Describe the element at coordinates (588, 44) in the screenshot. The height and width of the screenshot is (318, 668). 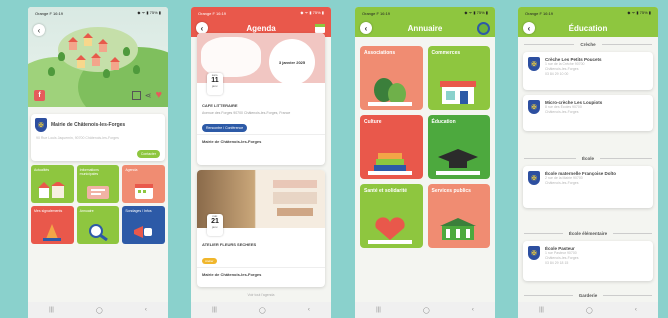
I see `section-title: Crèche` at that location.